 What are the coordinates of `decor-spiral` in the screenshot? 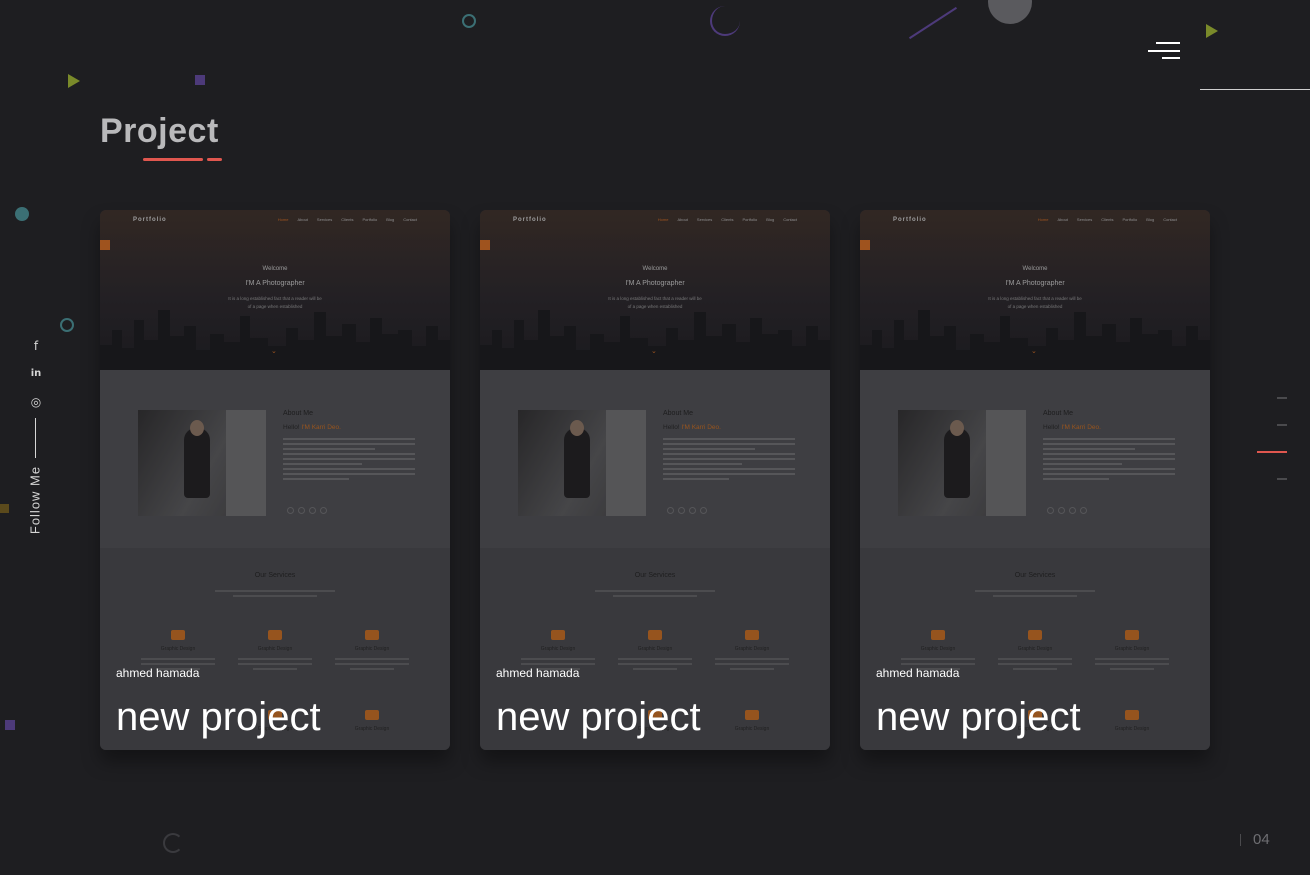 It's located at (173, 843).